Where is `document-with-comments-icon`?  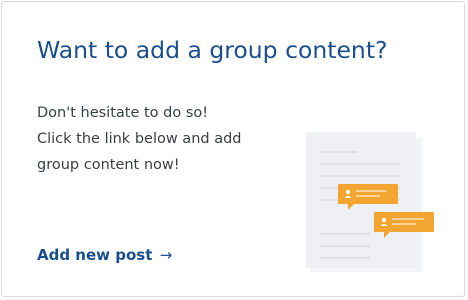
document-with-comments-icon is located at coordinates (370, 202).